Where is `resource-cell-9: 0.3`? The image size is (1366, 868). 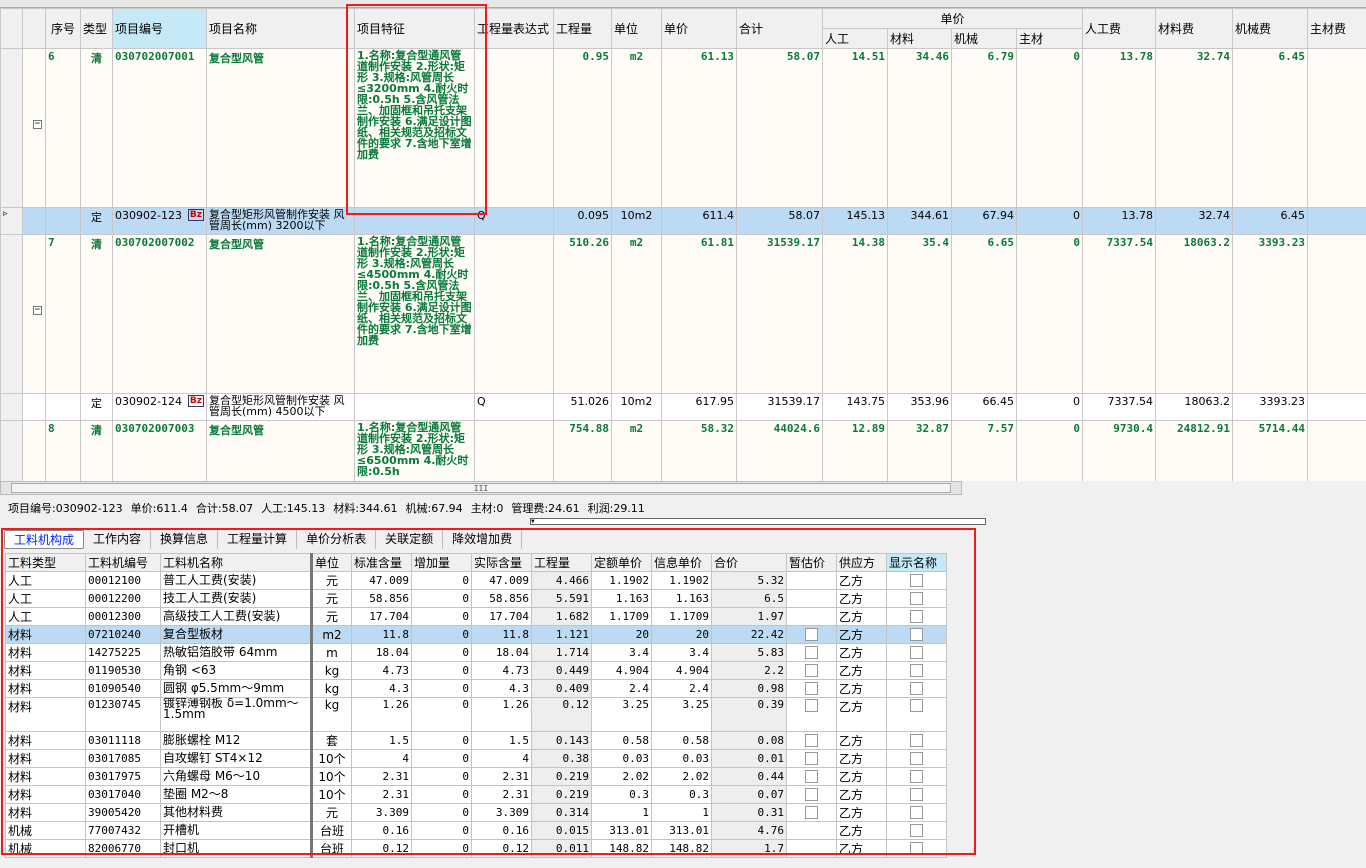
resource-cell-9: 0.3 is located at coordinates (681, 794).